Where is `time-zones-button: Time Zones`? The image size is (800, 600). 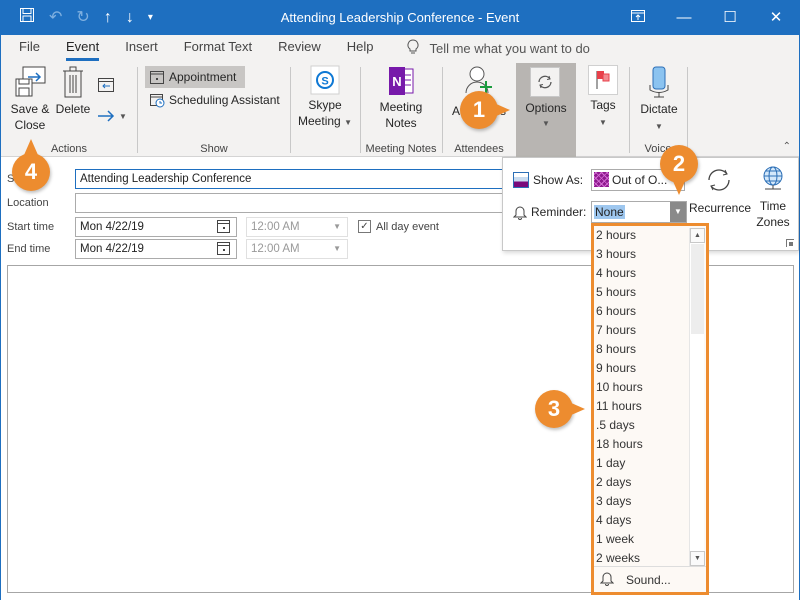
time-zones-button: Time Zones is located at coordinates (773, 197).